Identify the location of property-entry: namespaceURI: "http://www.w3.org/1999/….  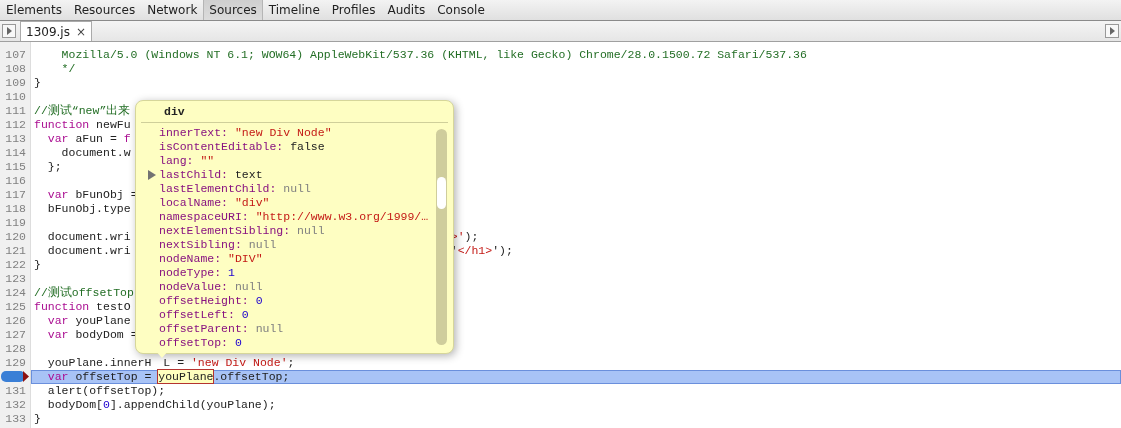
(294, 217).